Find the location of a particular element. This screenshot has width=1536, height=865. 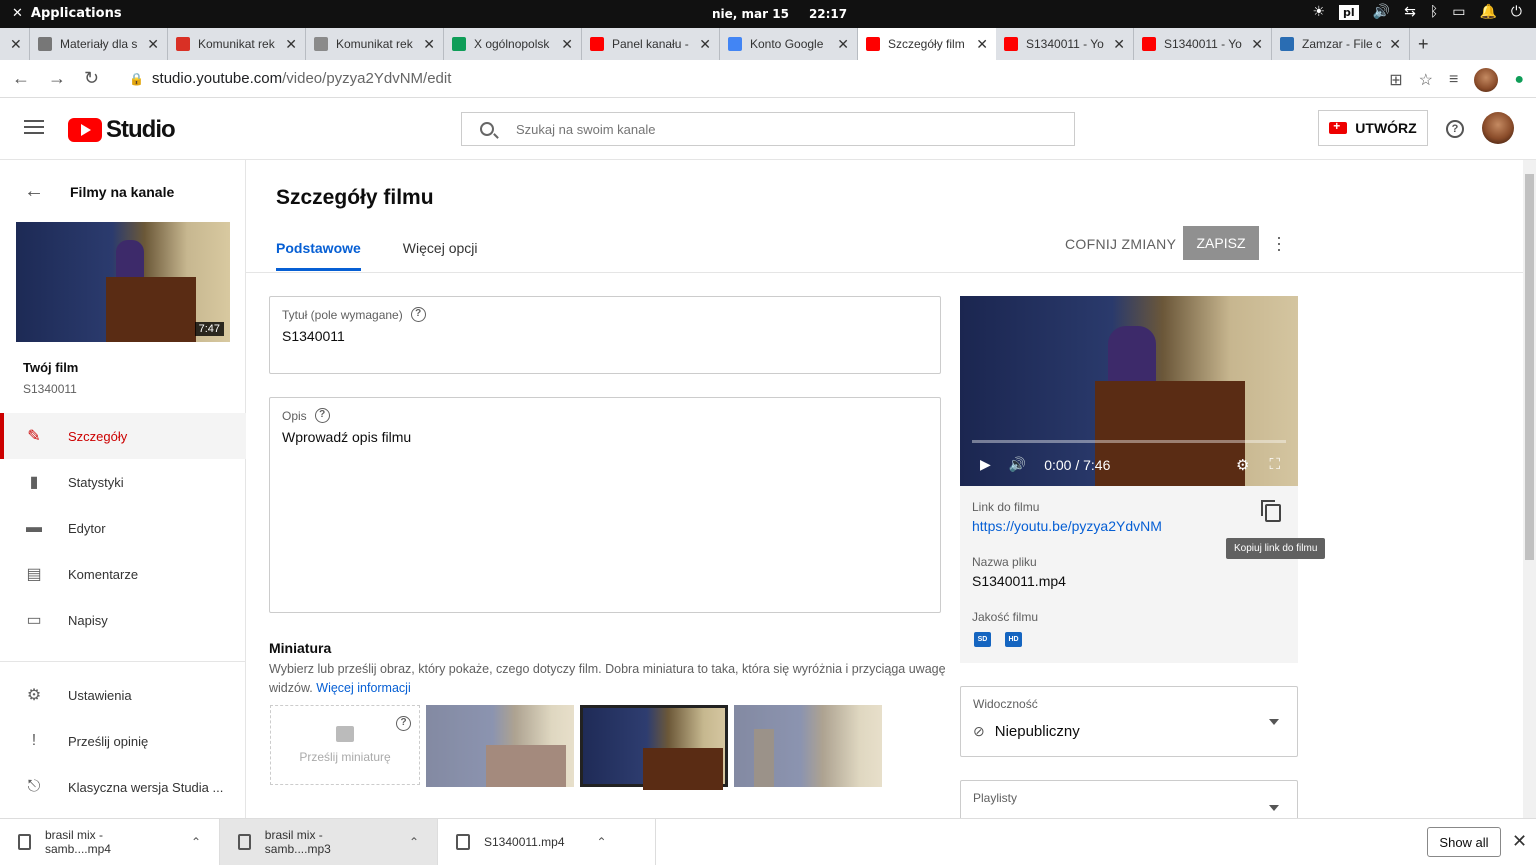

settings-gear-icon: ⚙ is located at coordinates (1242, 465).